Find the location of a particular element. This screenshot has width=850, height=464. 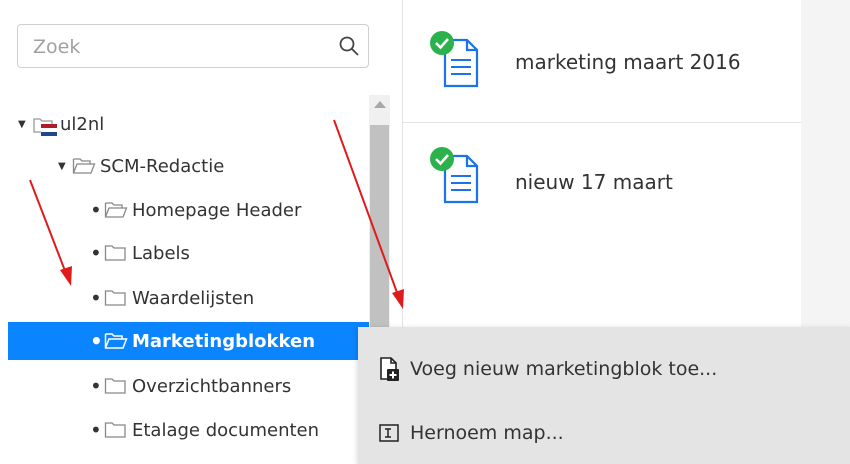

tree-item-root: ▼ ul2nl is located at coordinates (61, 124).